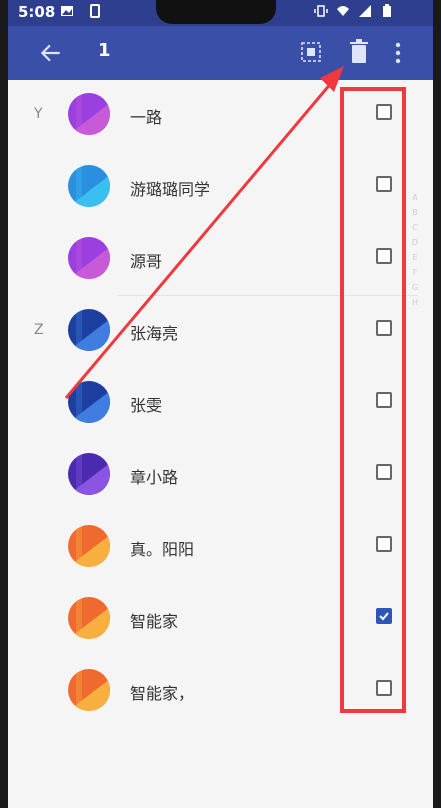 The height and width of the screenshot is (808, 441). I want to click on contact-row: Z 张海亮, so click(220, 332).